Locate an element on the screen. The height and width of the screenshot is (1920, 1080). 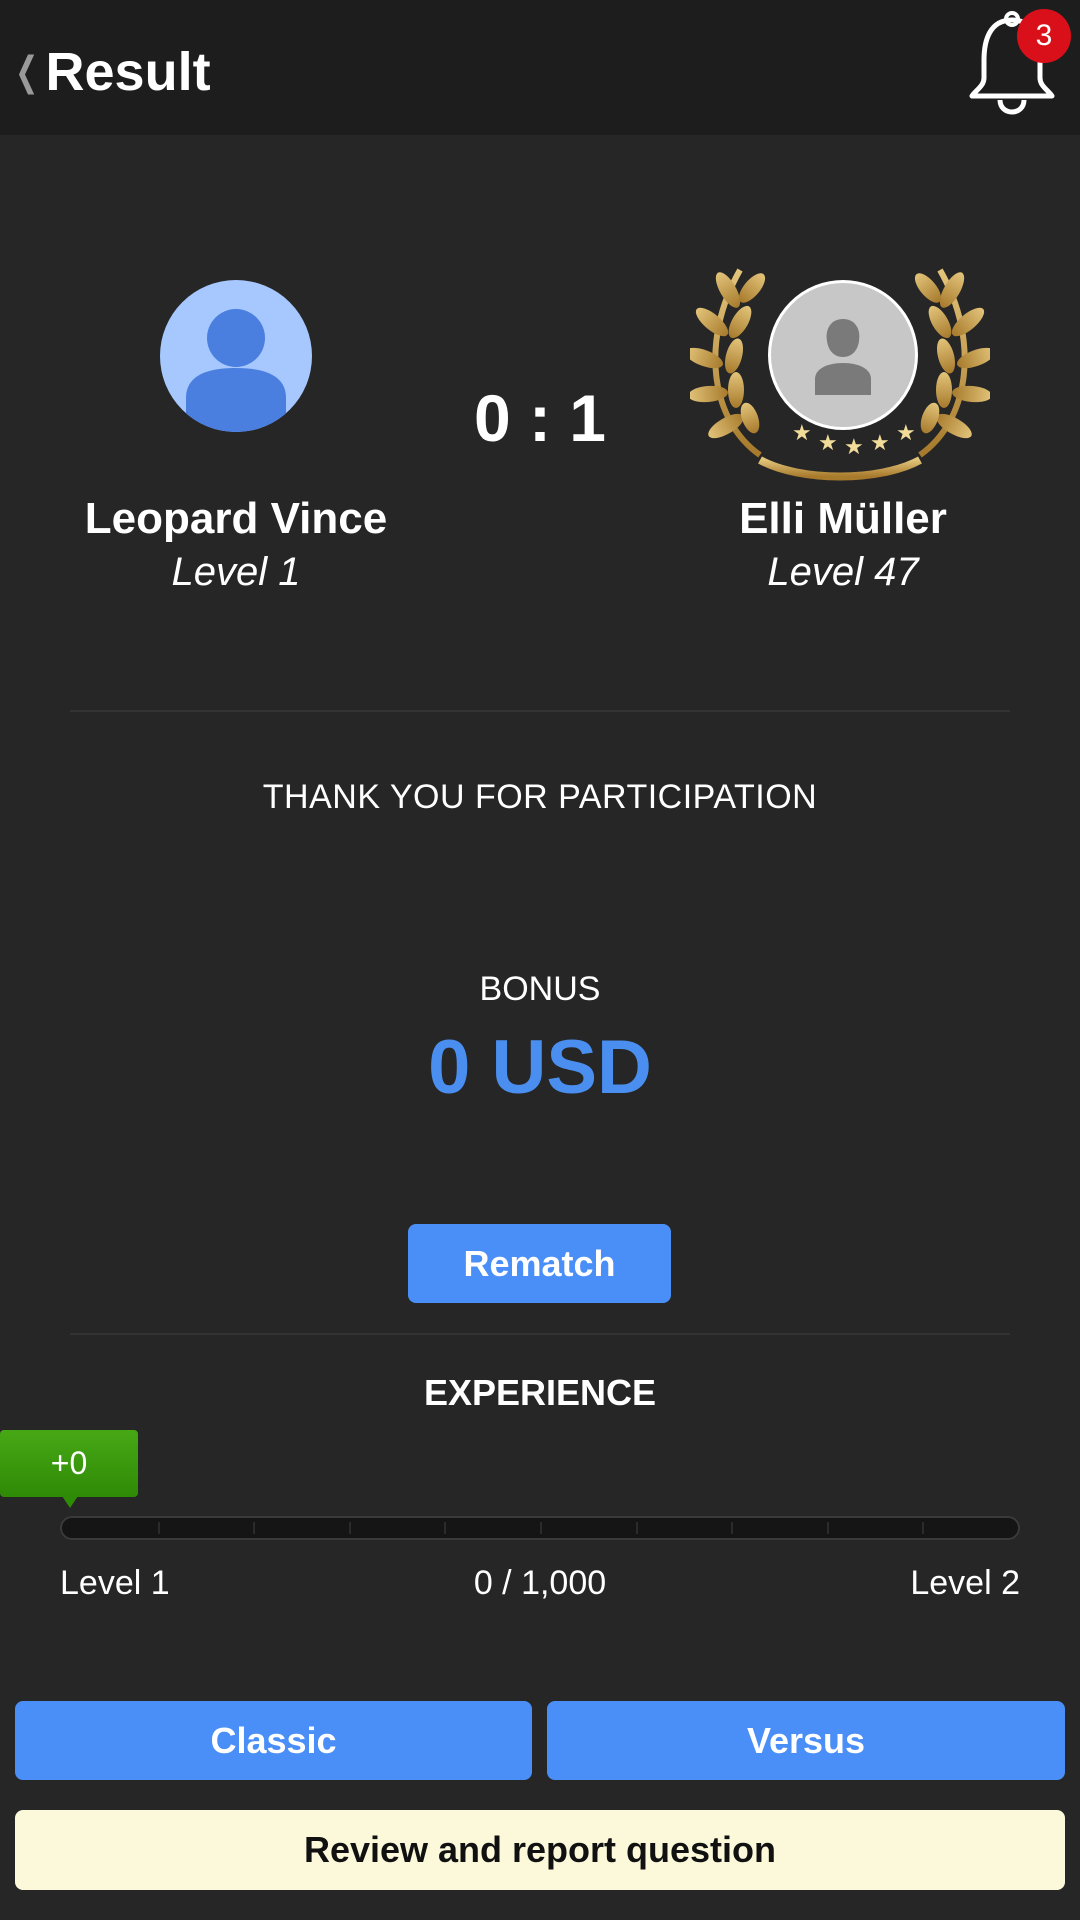
thank-you-message: THANK YOU FOR PARTICIPATION is located at coordinates (540, 797).